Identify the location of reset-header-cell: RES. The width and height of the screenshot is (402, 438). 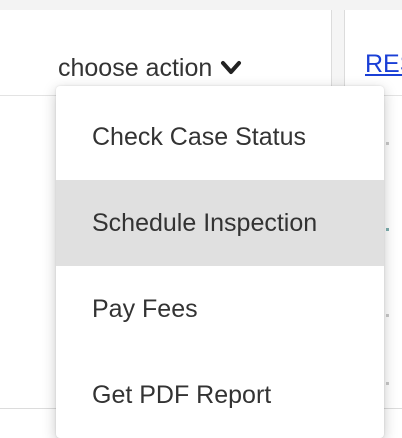
(373, 53).